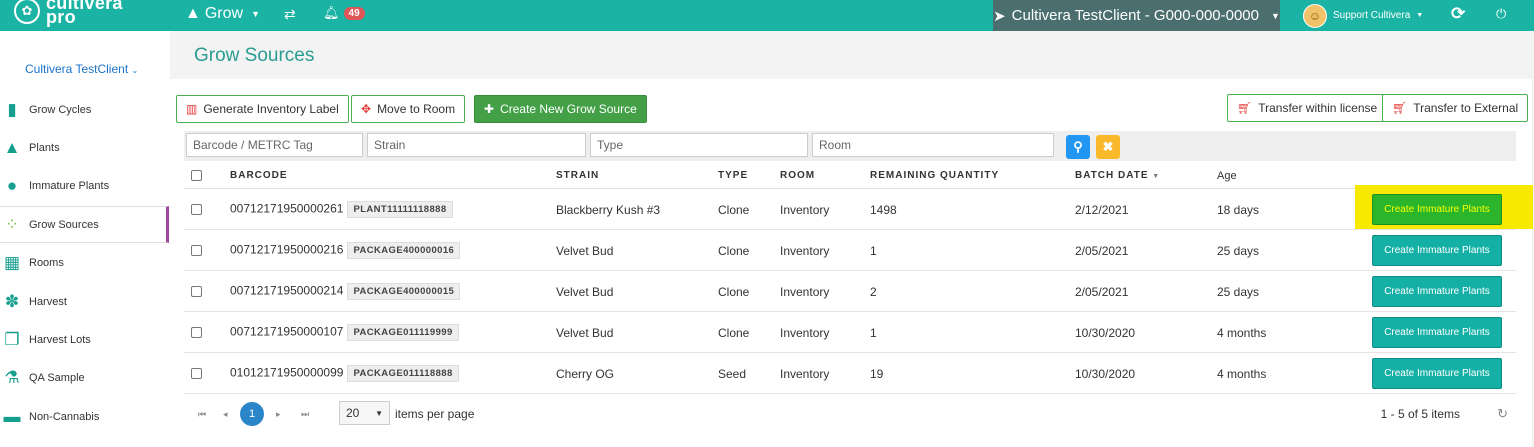 This screenshot has width=1534, height=447. What do you see at coordinates (1102, 292) in the screenshot?
I see `cell-date: 2/05/2021` at bounding box center [1102, 292].